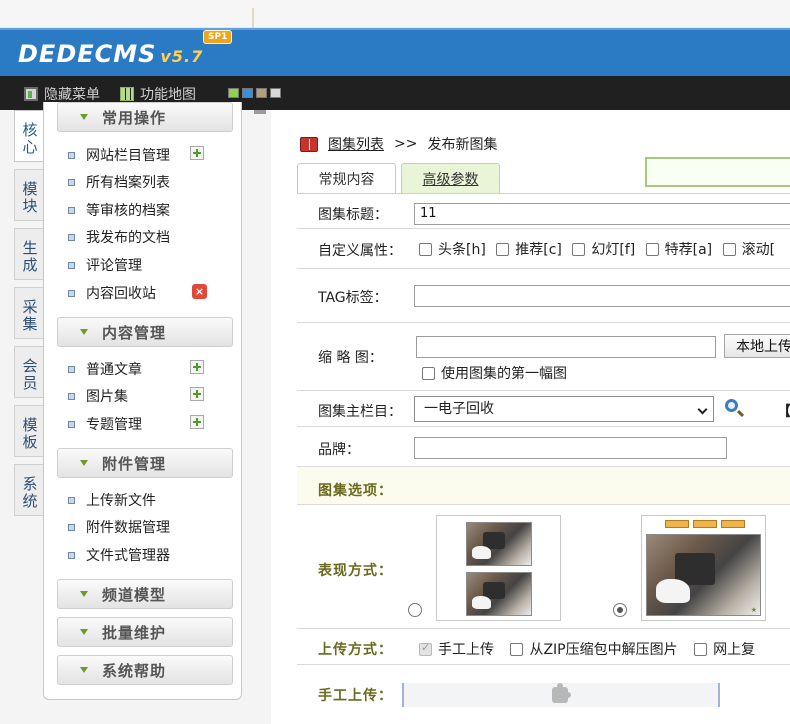  What do you see at coordinates (757, 346) in the screenshot?
I see `local-upload-button: 本地上传` at bounding box center [757, 346].